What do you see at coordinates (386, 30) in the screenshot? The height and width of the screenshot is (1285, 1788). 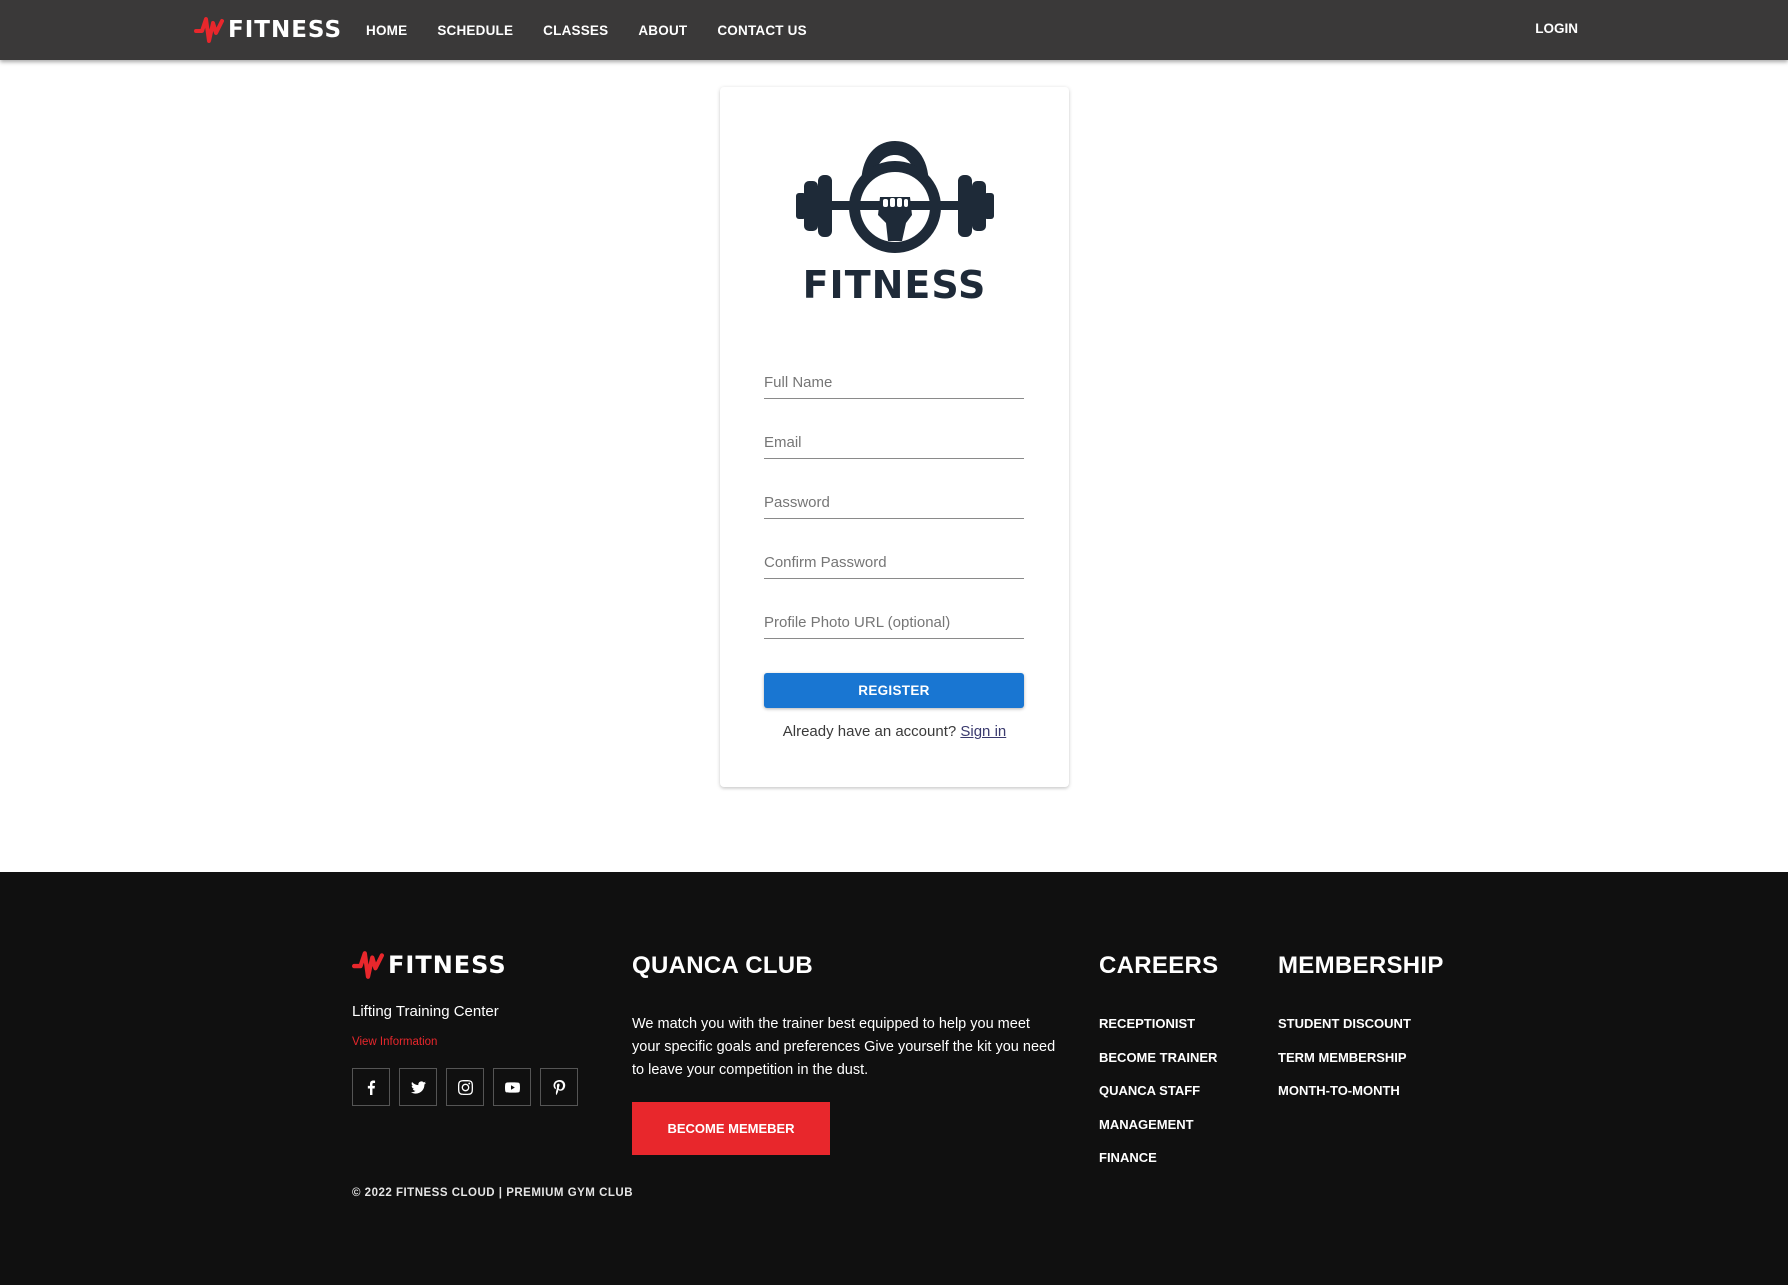 I see `nav-home: HOME` at bounding box center [386, 30].